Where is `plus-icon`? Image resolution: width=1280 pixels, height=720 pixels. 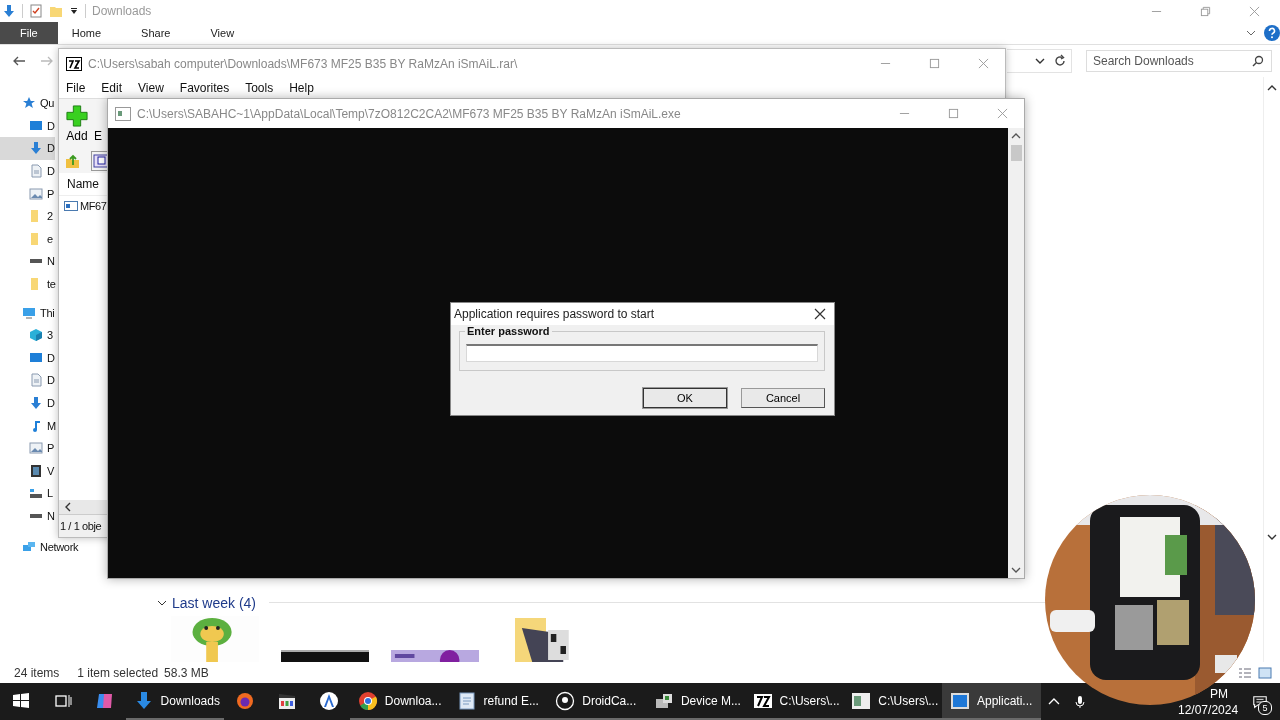 plus-icon is located at coordinates (77, 116).